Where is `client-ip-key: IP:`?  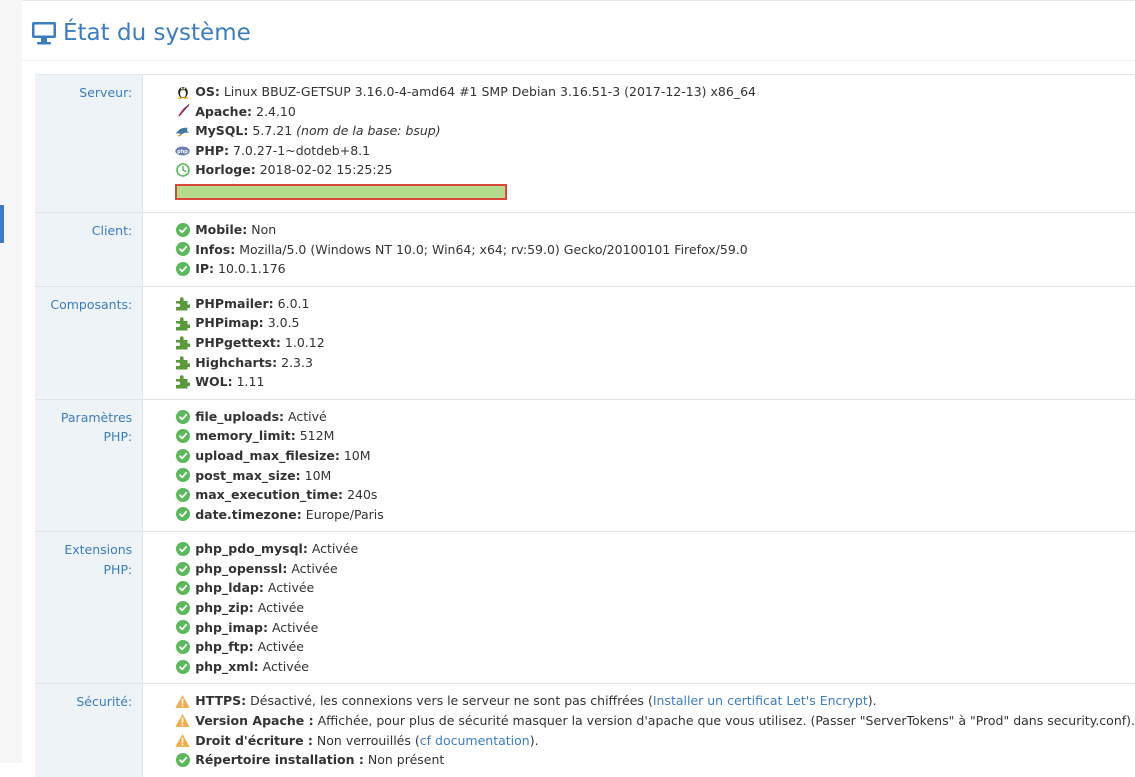
client-ip-key: IP: is located at coordinates (205, 269).